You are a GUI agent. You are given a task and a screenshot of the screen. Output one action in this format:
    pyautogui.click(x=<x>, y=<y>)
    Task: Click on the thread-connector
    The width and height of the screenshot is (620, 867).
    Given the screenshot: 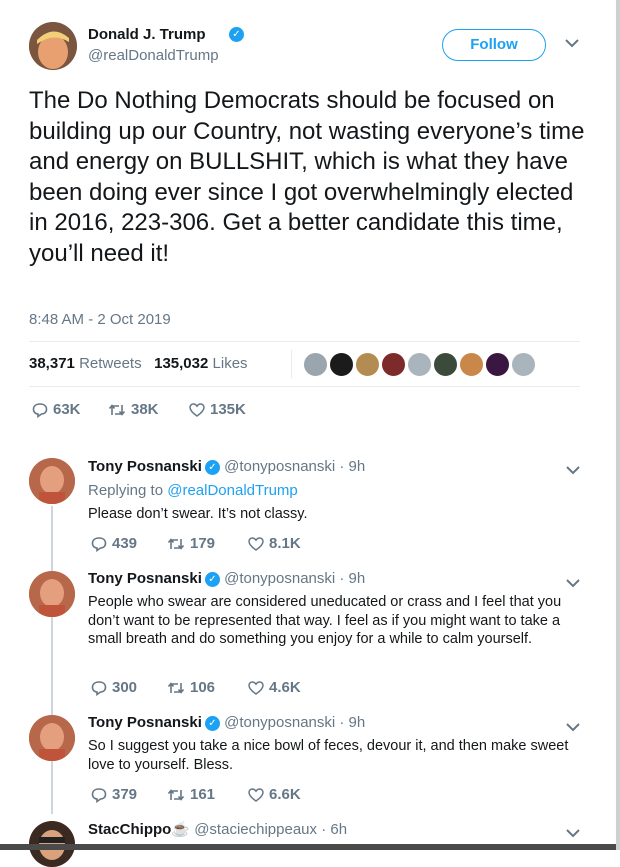 What is the action you would take?
    pyautogui.click(x=52, y=660)
    